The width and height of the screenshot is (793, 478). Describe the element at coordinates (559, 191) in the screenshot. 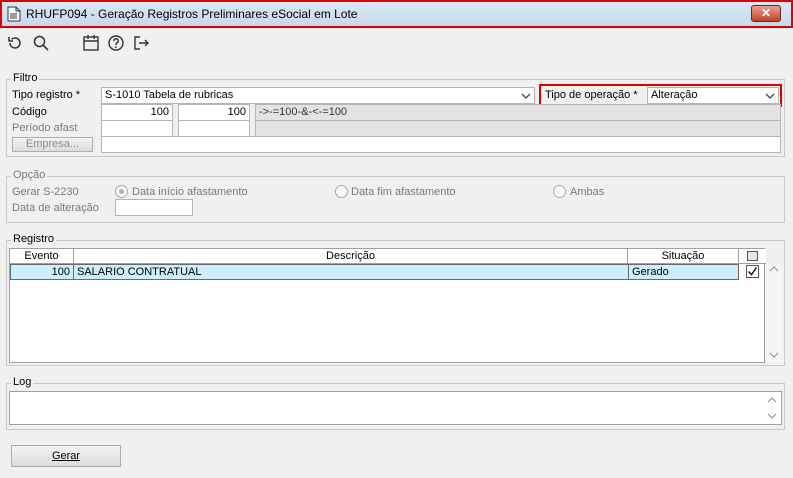

I see `radio-ambas` at that location.